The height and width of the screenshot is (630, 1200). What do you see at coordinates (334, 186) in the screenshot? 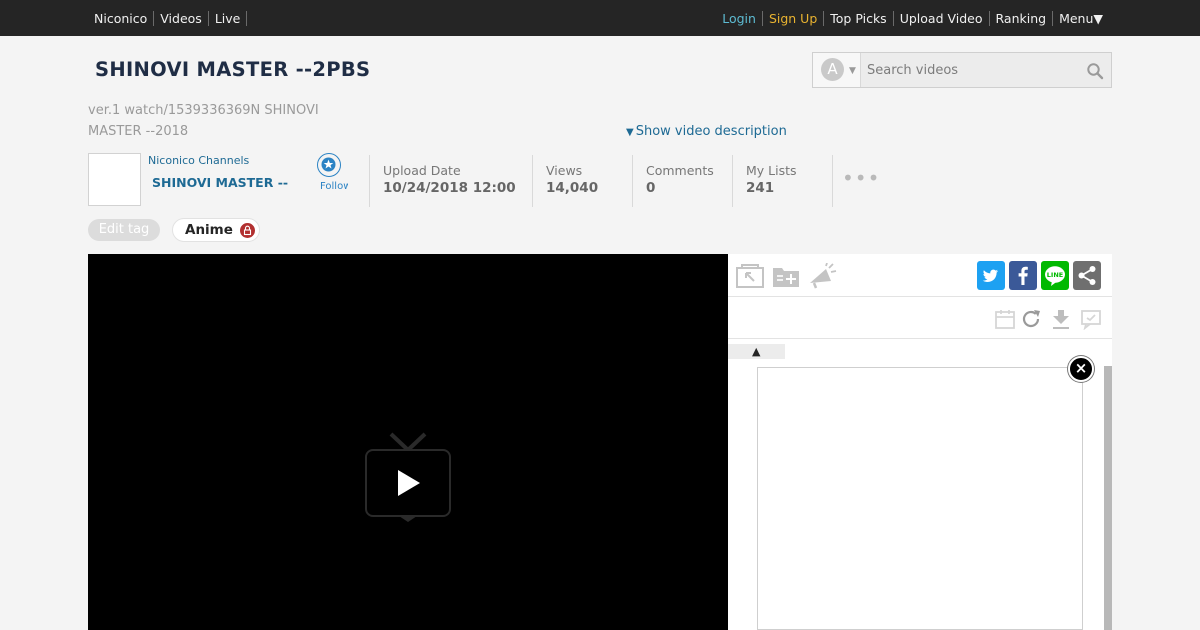
I see `follow-label: Follow` at bounding box center [334, 186].